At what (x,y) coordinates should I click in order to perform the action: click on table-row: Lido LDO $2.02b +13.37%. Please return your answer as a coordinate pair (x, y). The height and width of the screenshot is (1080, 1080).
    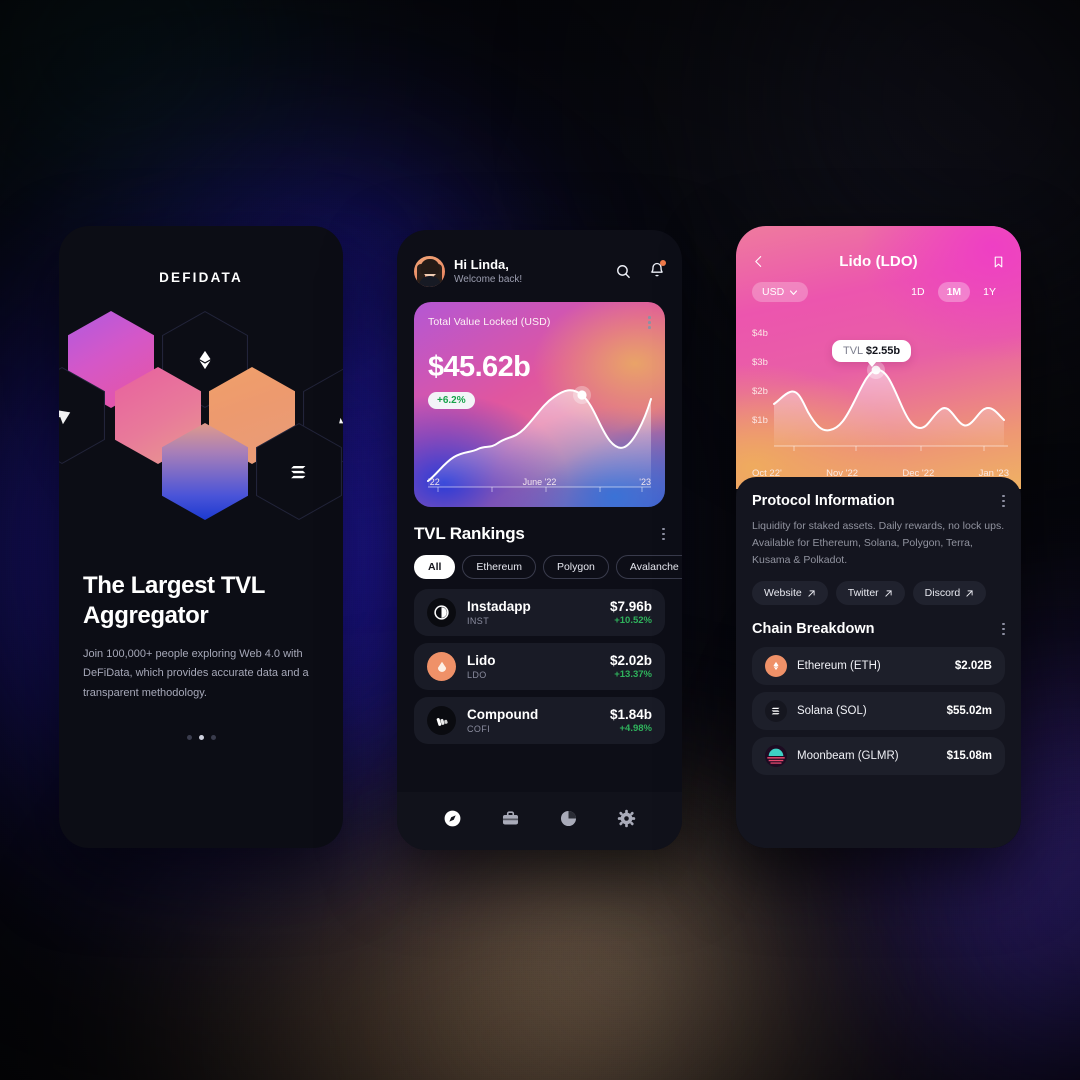
    Looking at the image, I should click on (539, 666).